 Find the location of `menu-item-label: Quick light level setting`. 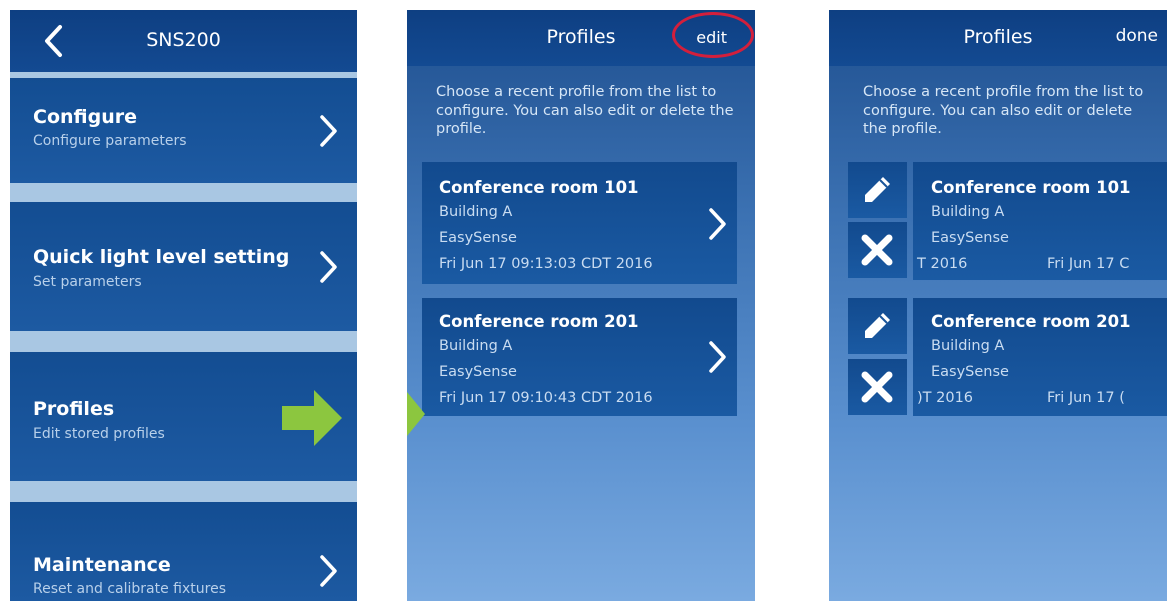

menu-item-label: Quick light level setting is located at coordinates (161, 257).